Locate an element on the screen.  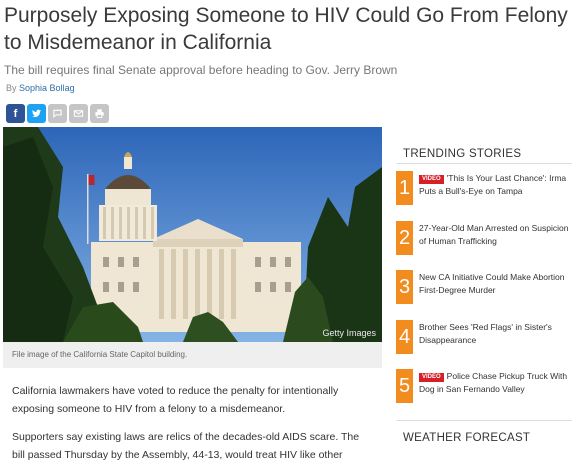
trending-rank: 5 is located at coordinates (404, 386).